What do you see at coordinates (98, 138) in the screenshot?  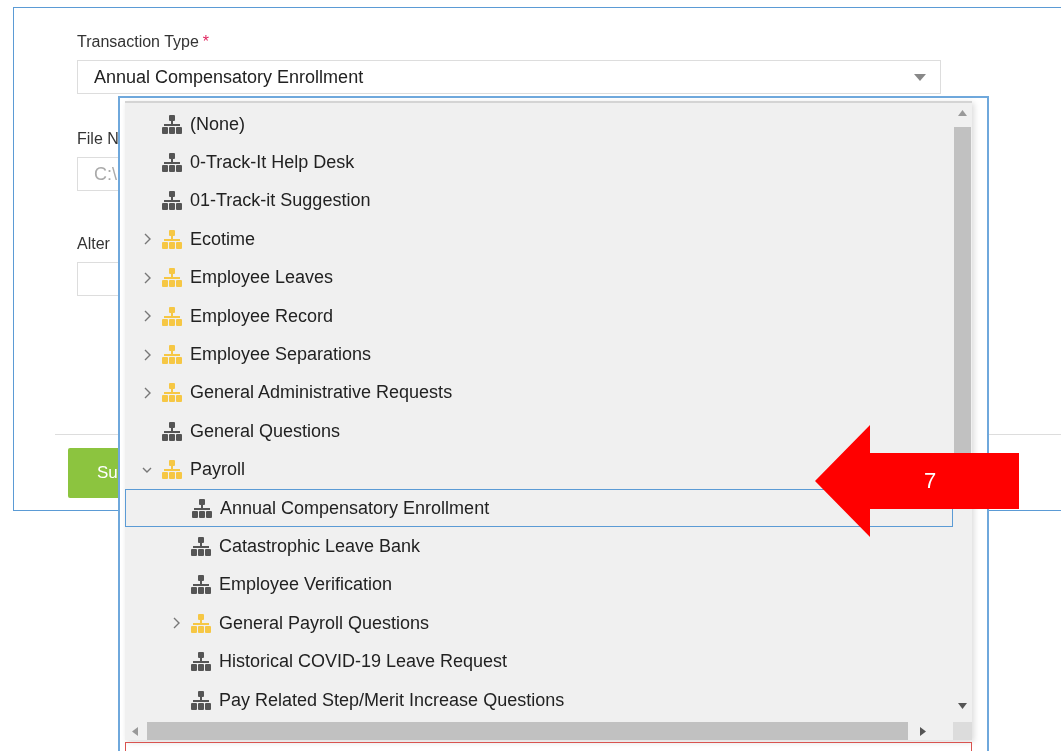 I see `field-label: File N` at bounding box center [98, 138].